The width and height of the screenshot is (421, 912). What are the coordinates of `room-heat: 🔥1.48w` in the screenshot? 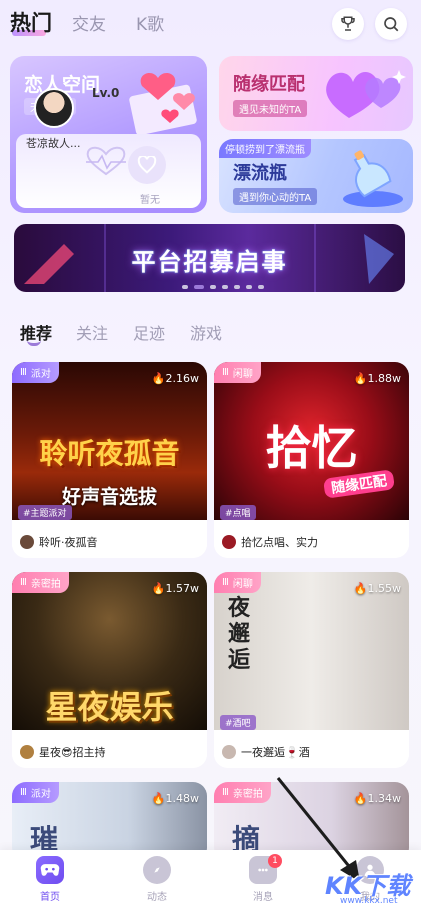 It's located at (175, 798).